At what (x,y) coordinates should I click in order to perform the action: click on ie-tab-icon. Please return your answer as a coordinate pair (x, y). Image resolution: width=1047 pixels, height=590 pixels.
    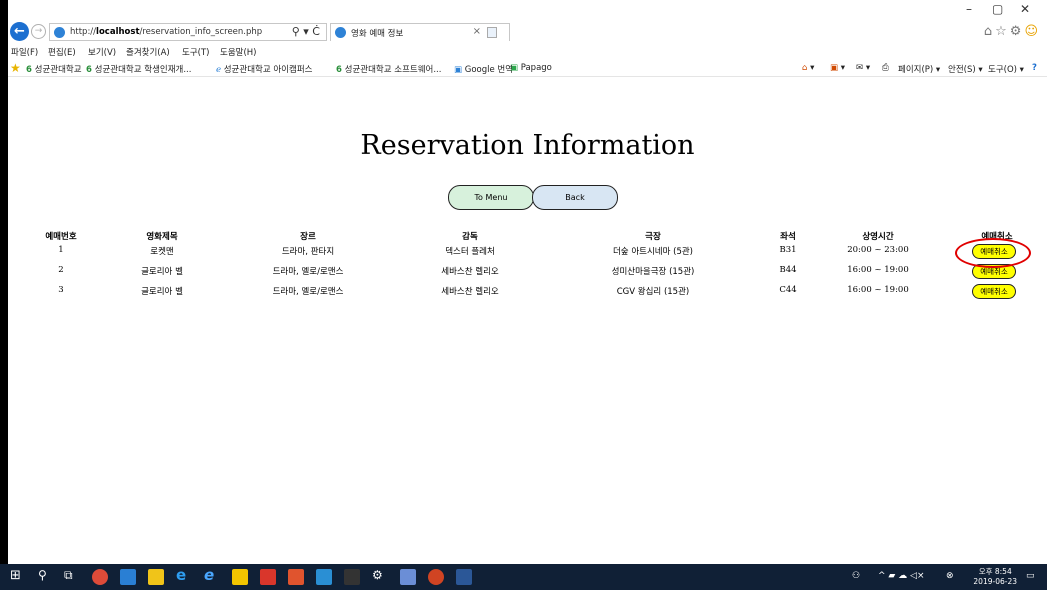
    Looking at the image, I should click on (340, 32).